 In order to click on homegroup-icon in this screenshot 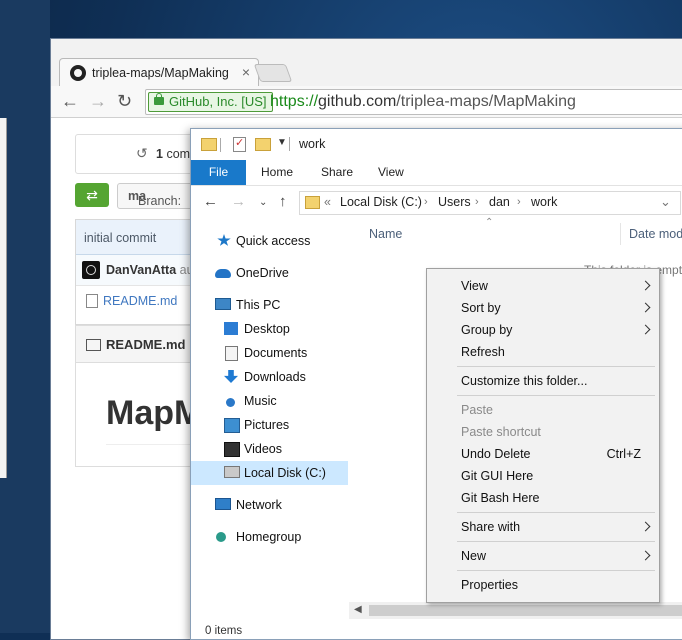, I will do `click(221, 537)`.